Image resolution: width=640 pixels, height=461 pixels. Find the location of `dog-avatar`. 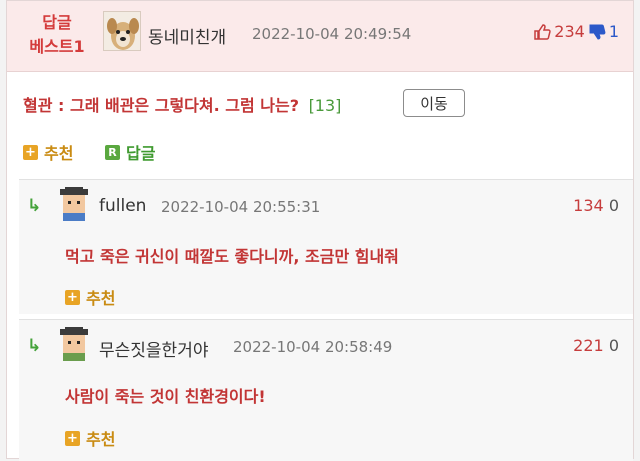

dog-avatar is located at coordinates (122, 31).